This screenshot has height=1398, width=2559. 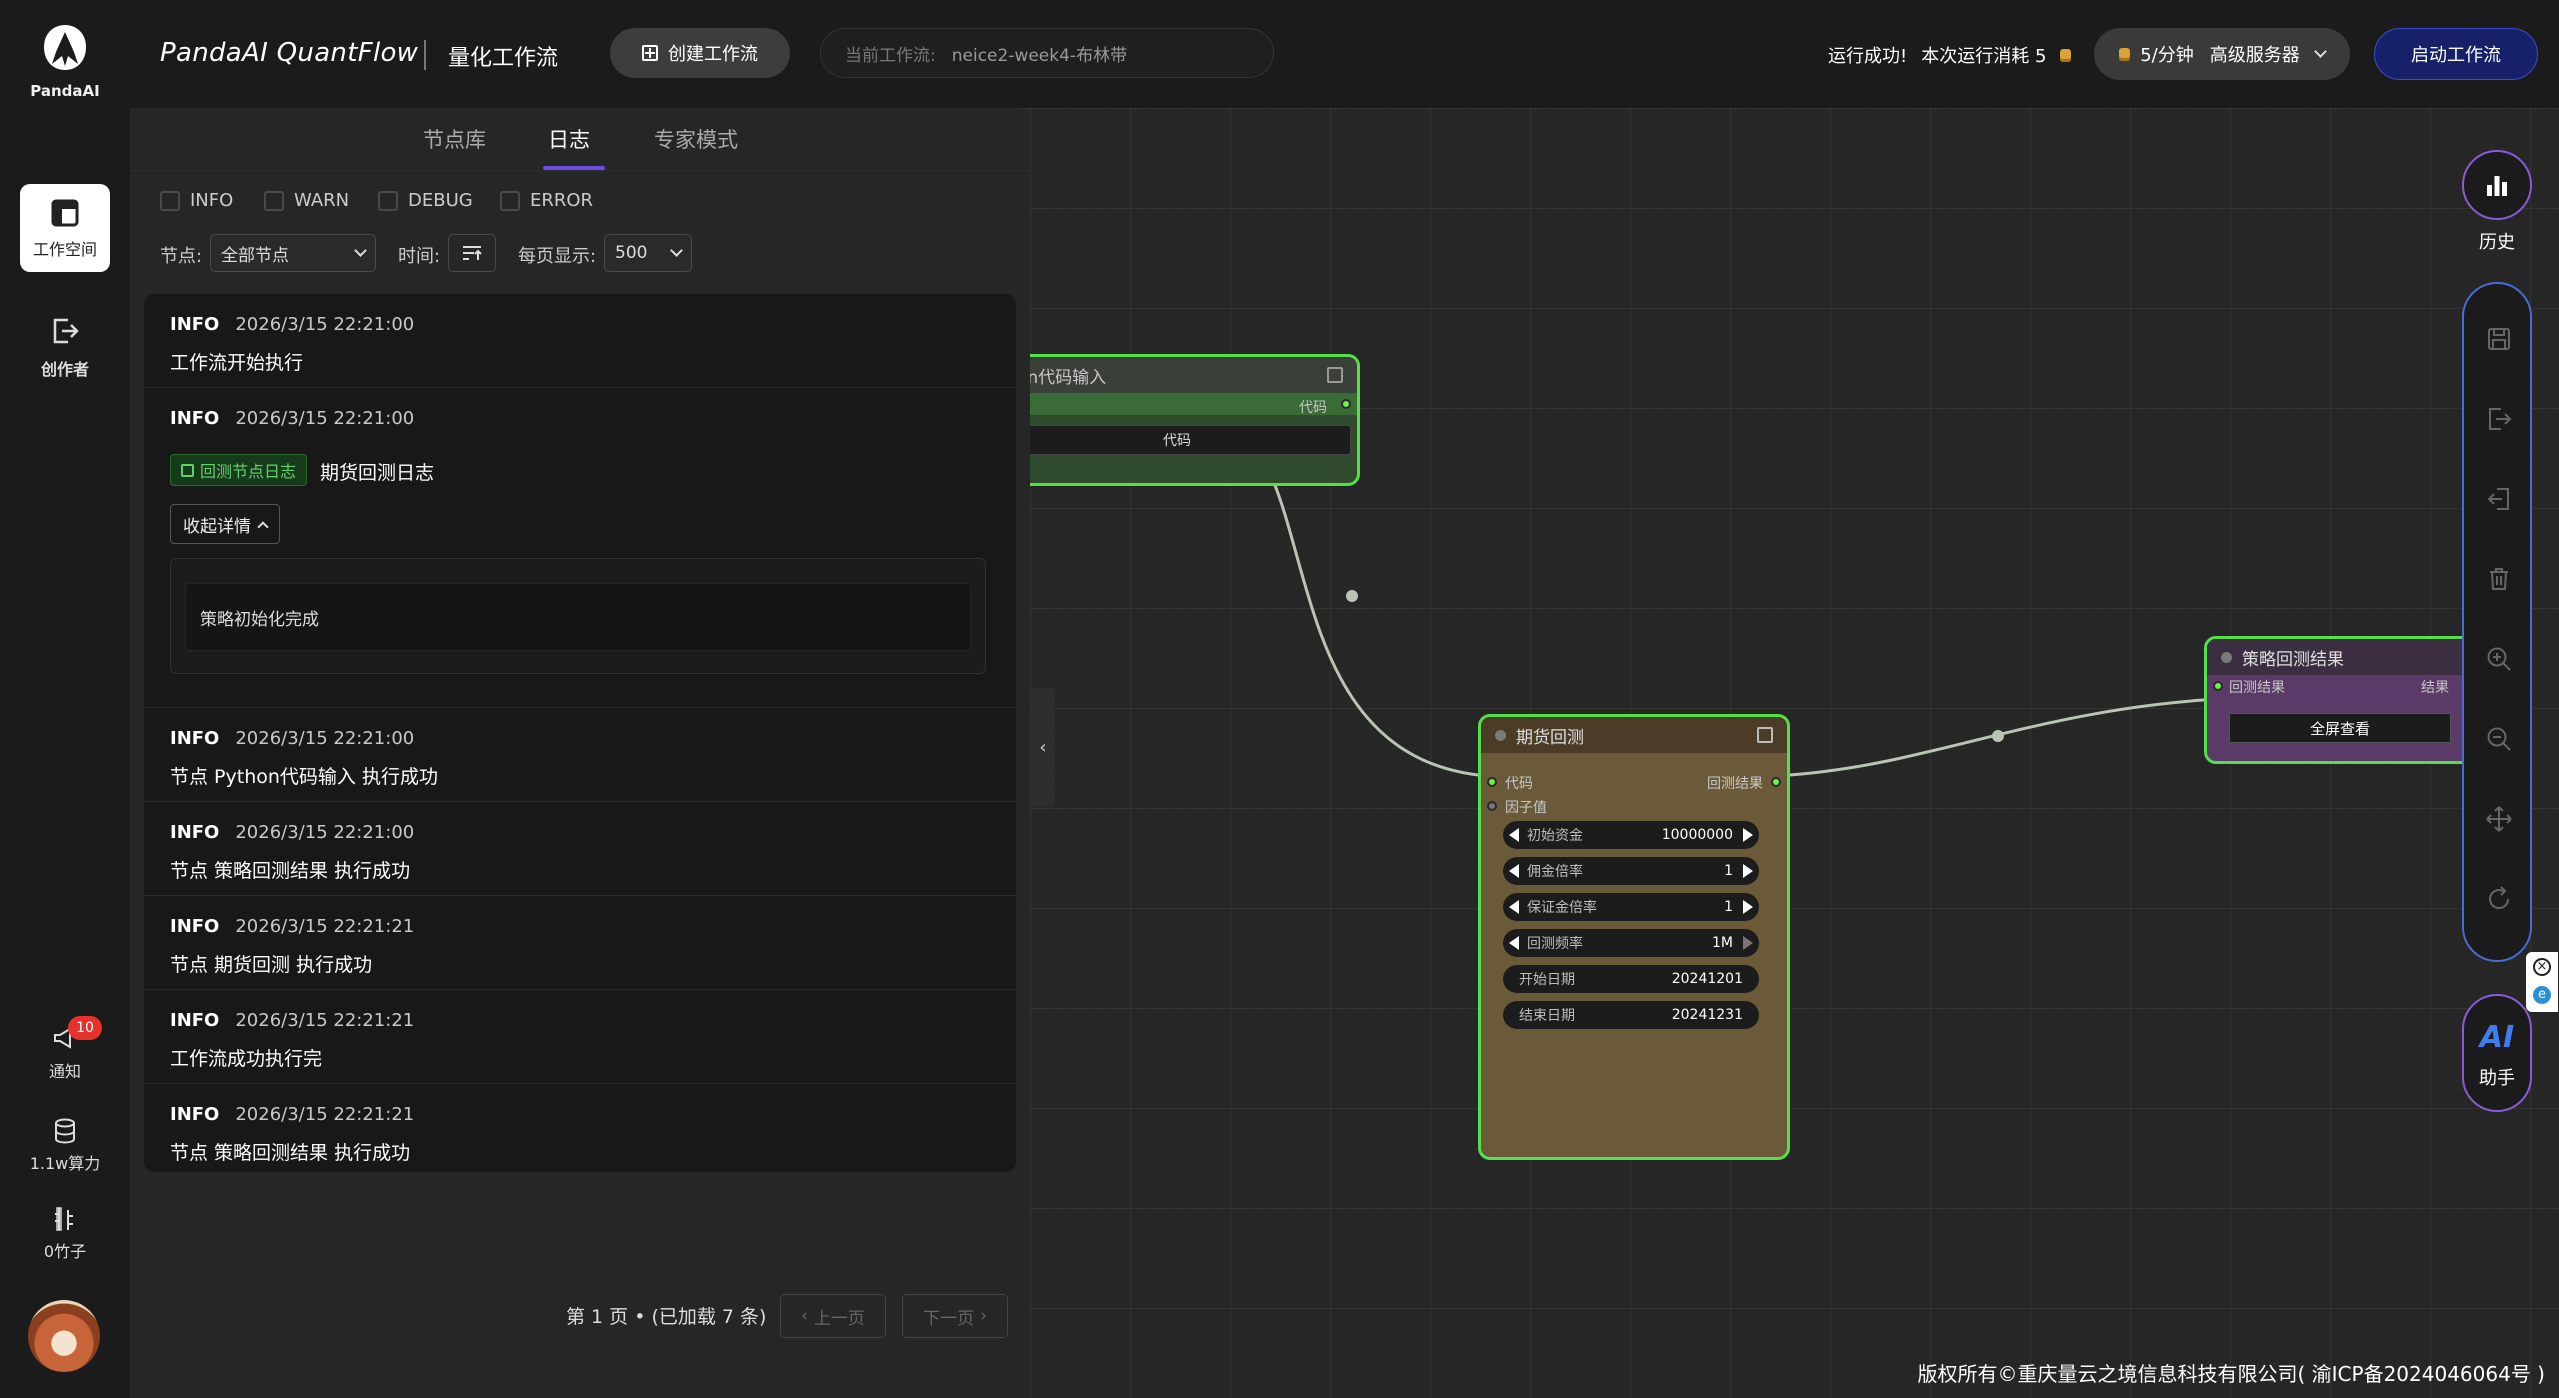 I want to click on log-time: 2026/3/15 22:21:21, so click(x=325, y=1020).